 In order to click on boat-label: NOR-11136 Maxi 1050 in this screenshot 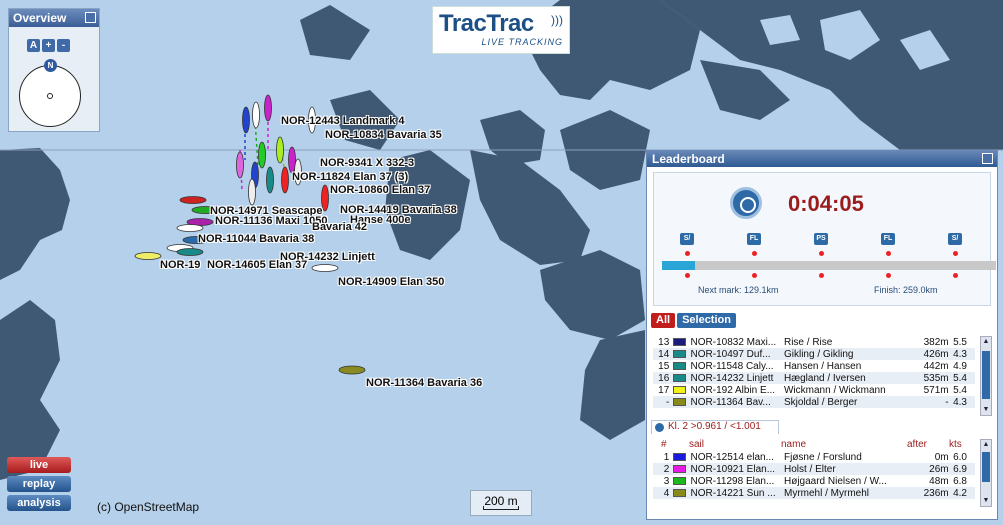, I will do `click(271, 221)`.